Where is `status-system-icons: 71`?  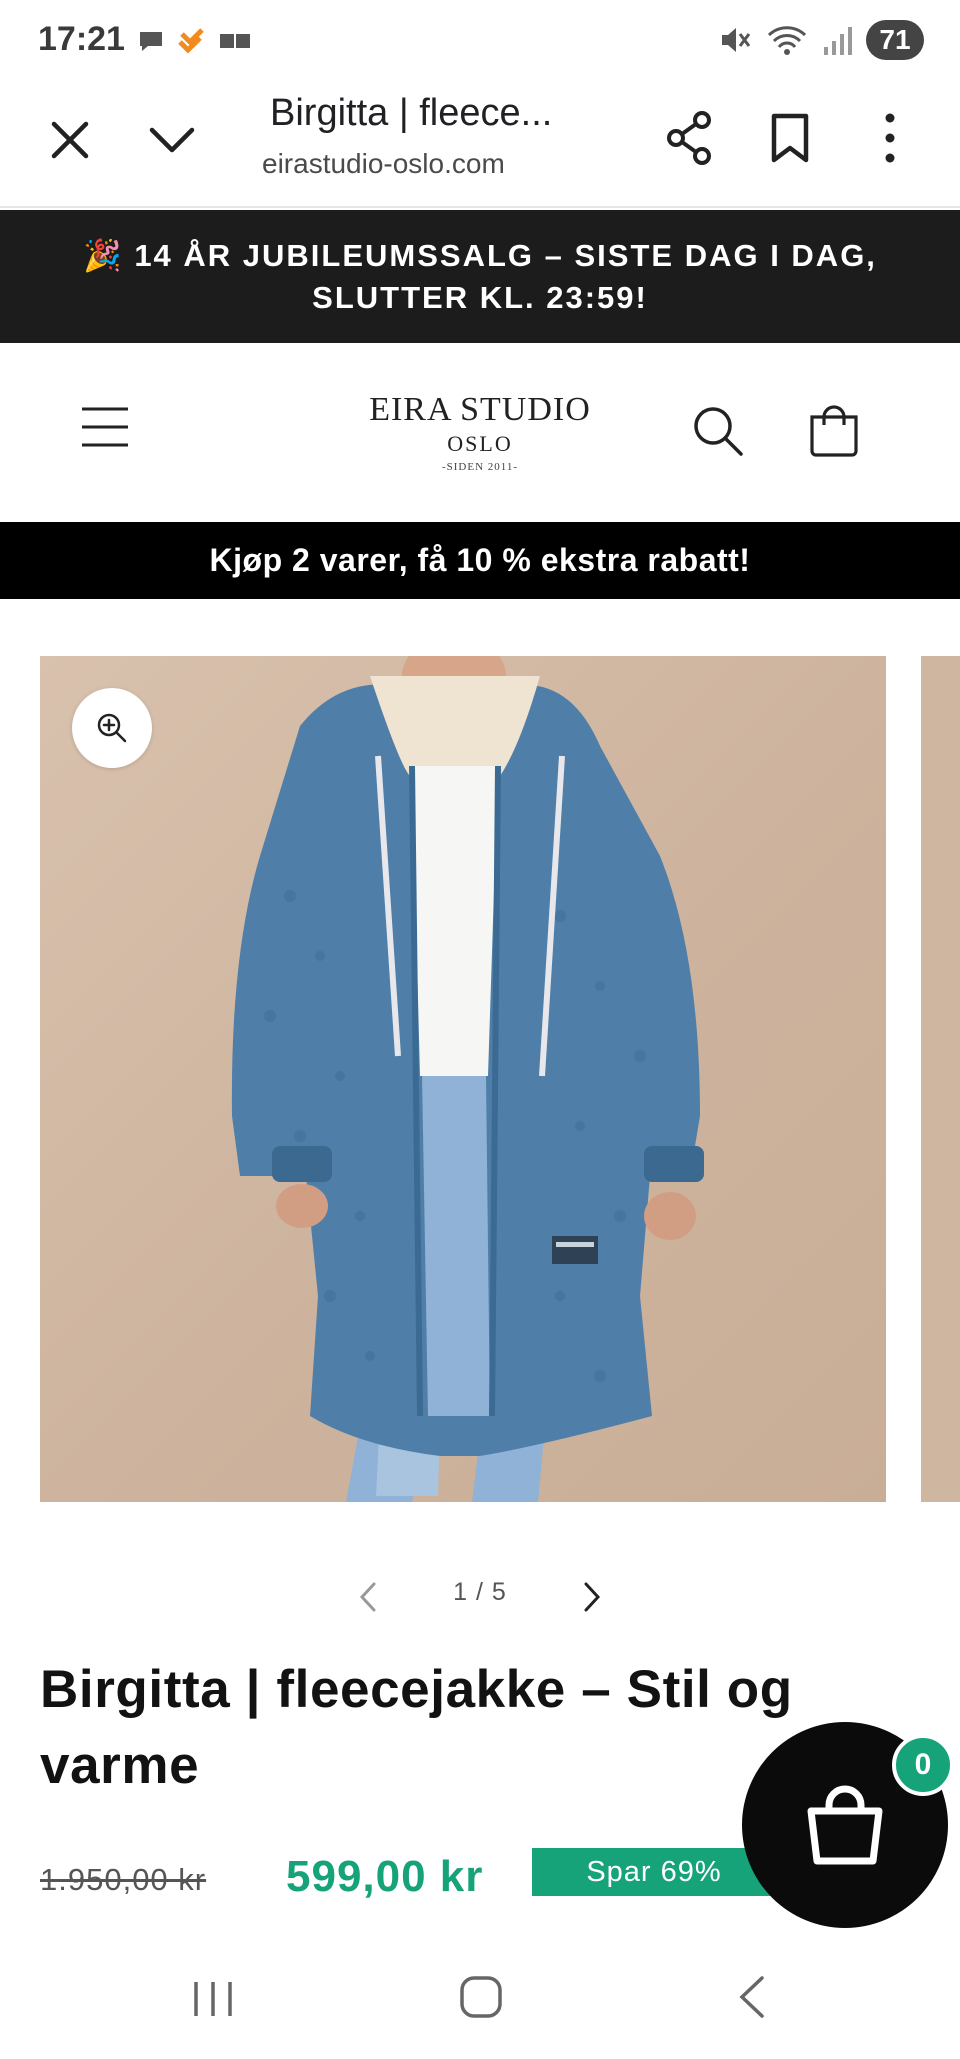 status-system-icons: 71 is located at coordinates (821, 40).